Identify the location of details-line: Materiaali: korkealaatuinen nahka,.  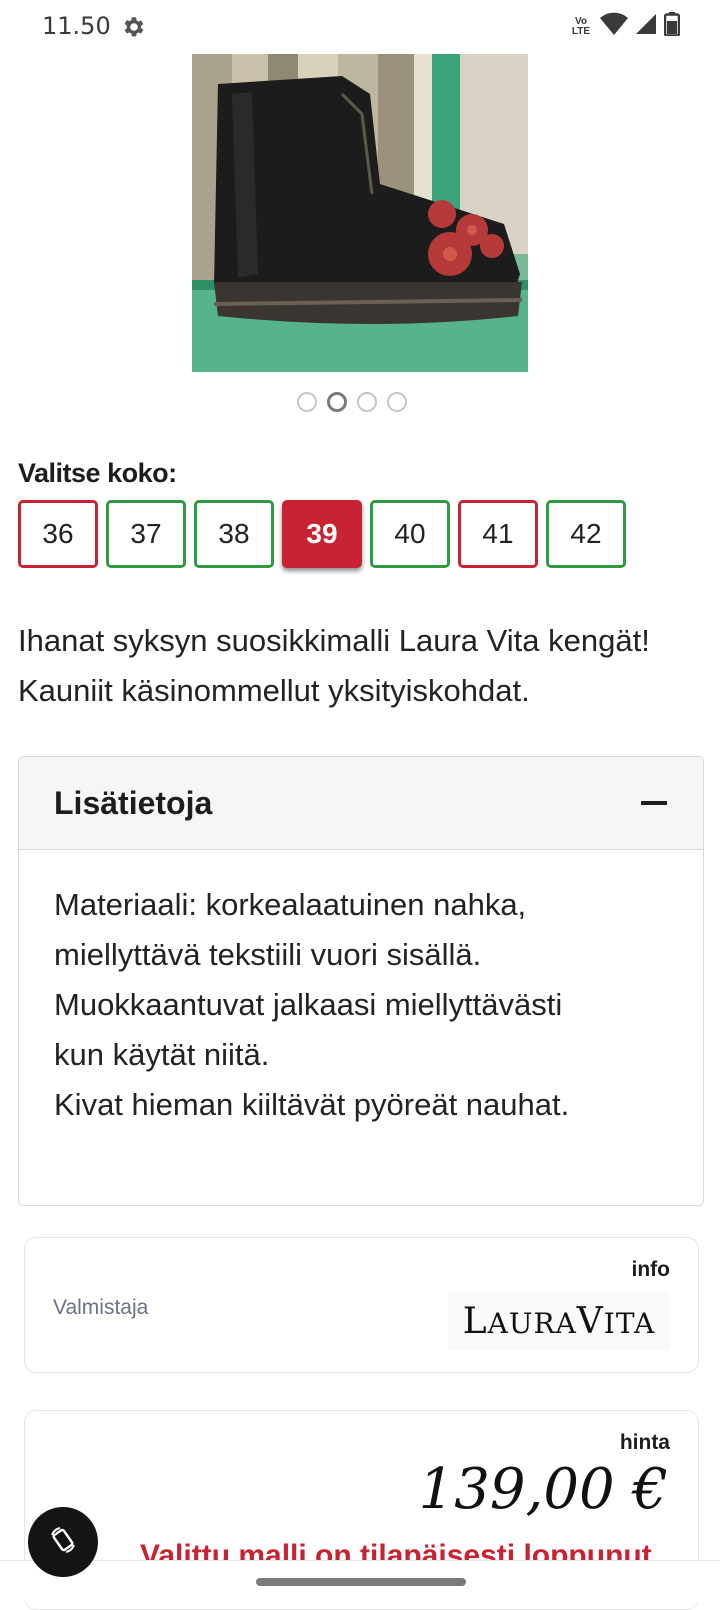
(290, 904).